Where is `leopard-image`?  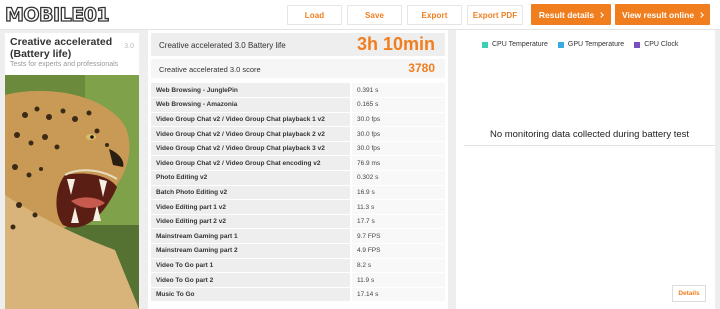
leopard-image is located at coordinates (72, 192).